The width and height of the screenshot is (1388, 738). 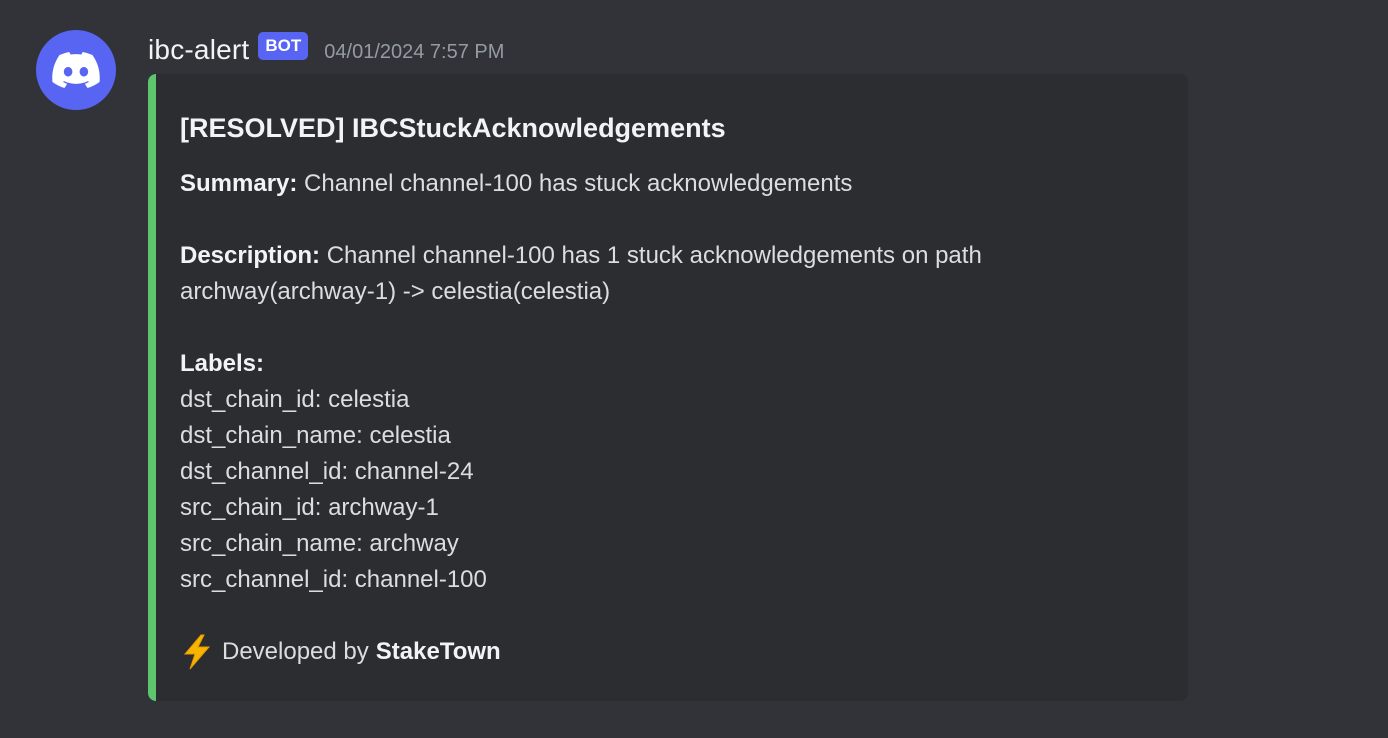 What do you see at coordinates (414, 52) in the screenshot?
I see `message-timestamp: 04/01/2024 7:57 PM` at bounding box center [414, 52].